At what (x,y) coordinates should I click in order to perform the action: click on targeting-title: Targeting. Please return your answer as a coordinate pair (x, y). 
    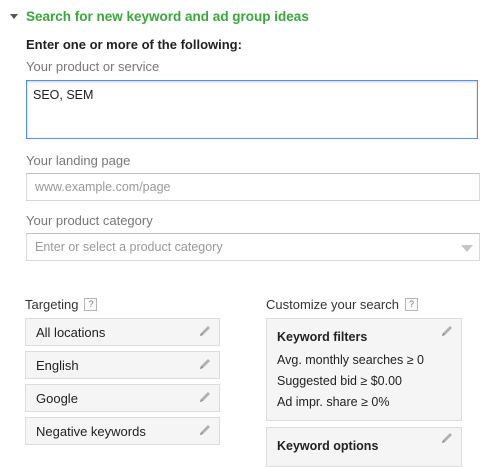
    Looking at the image, I should click on (52, 304).